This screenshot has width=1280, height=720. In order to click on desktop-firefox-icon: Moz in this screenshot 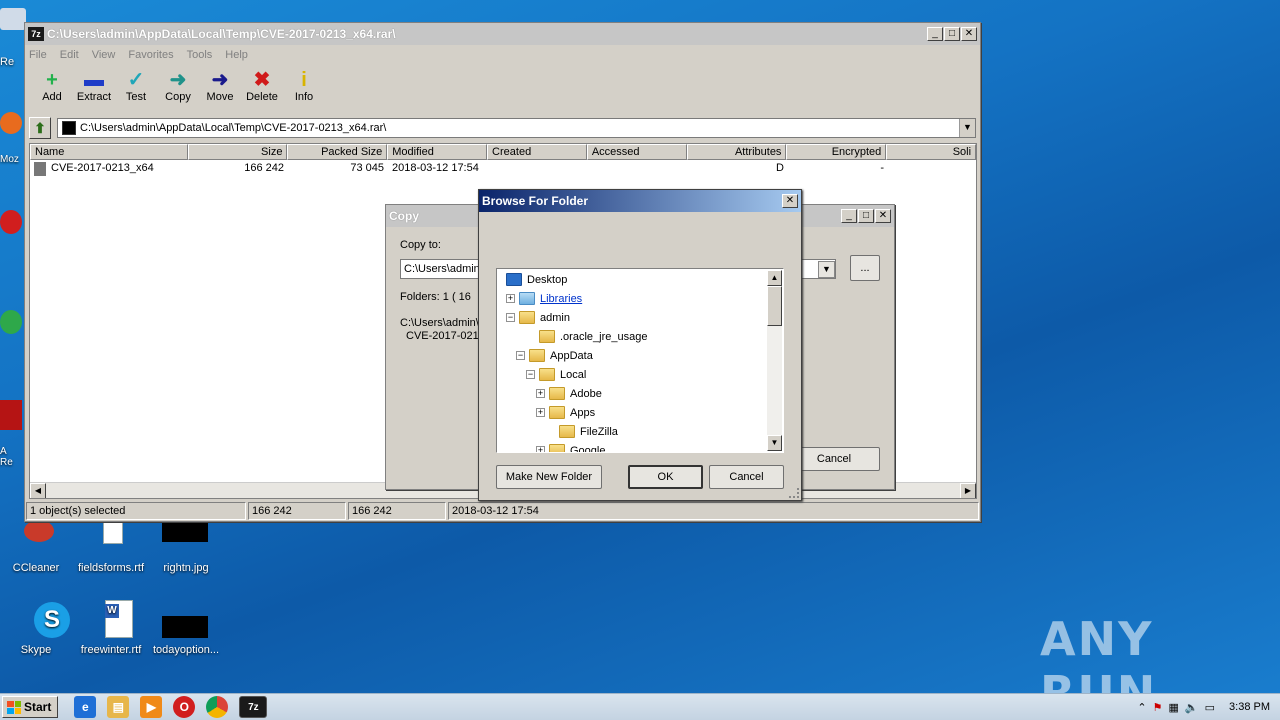, I will do `click(13, 138)`.